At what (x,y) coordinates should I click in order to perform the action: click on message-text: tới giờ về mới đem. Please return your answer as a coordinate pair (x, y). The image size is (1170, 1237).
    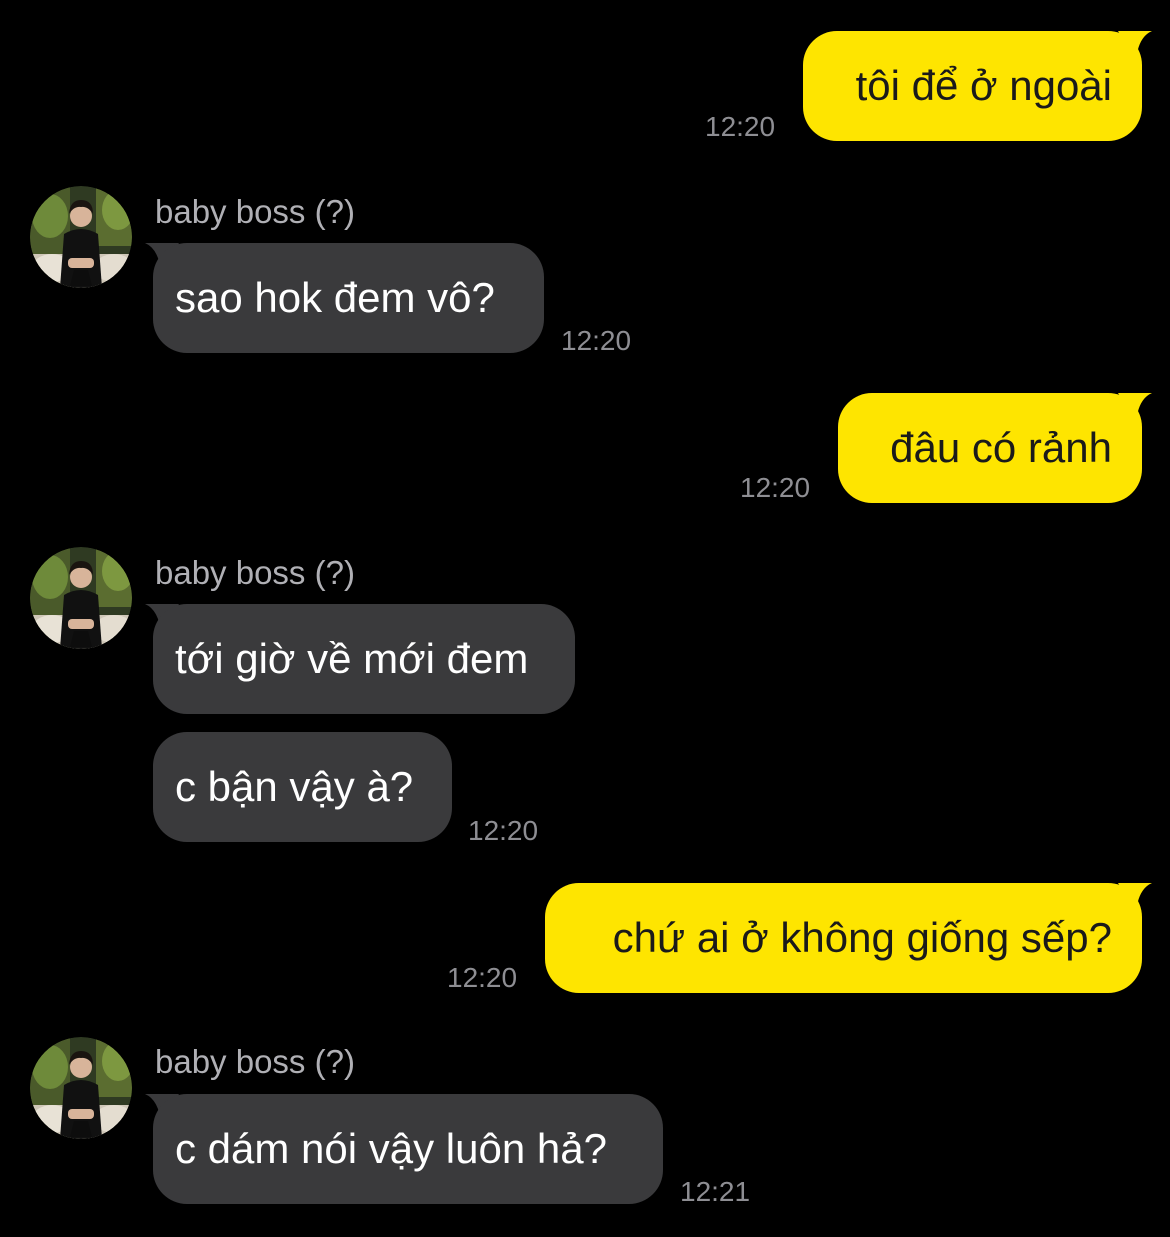
    Looking at the image, I should click on (352, 658).